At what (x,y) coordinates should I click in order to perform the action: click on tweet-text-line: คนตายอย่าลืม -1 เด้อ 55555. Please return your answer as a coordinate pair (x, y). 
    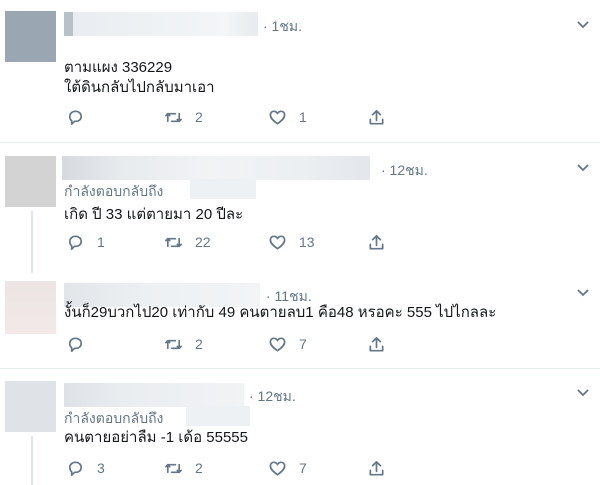
    Looking at the image, I should click on (156, 437).